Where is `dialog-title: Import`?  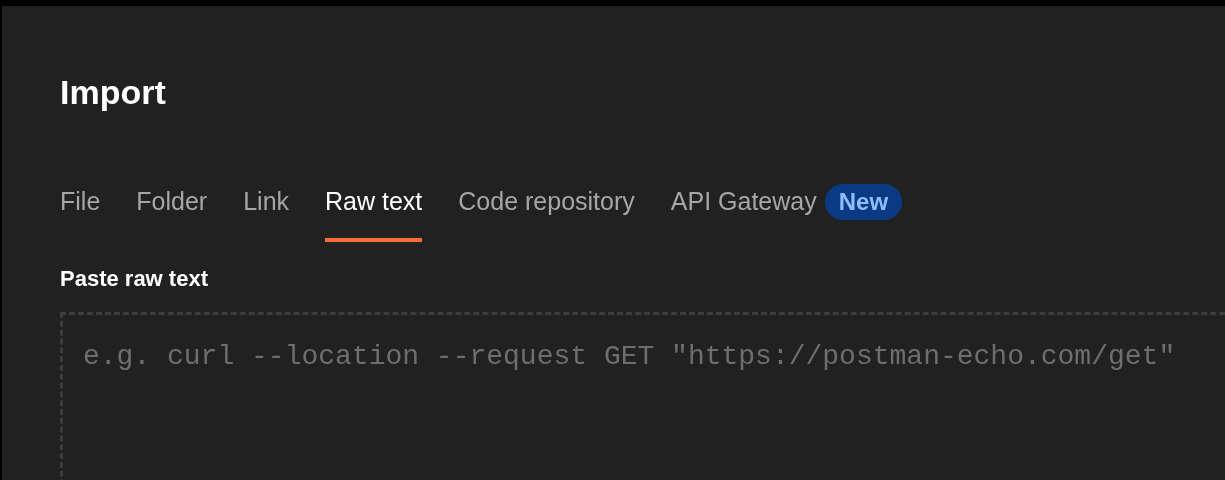 dialog-title: Import is located at coordinates (113, 92).